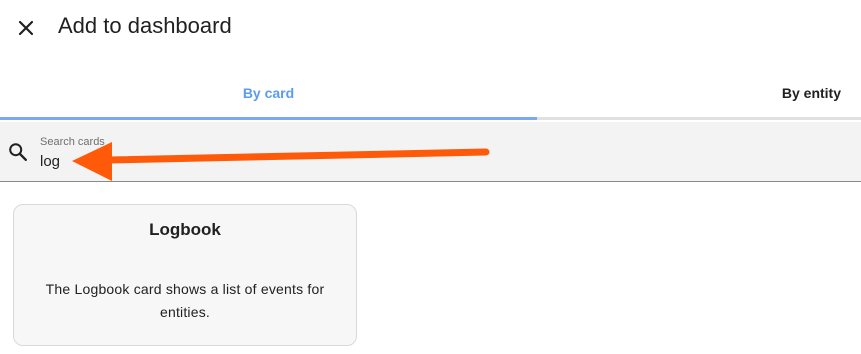  What do you see at coordinates (185, 229) in the screenshot?
I see `card-title: Logbook` at bounding box center [185, 229].